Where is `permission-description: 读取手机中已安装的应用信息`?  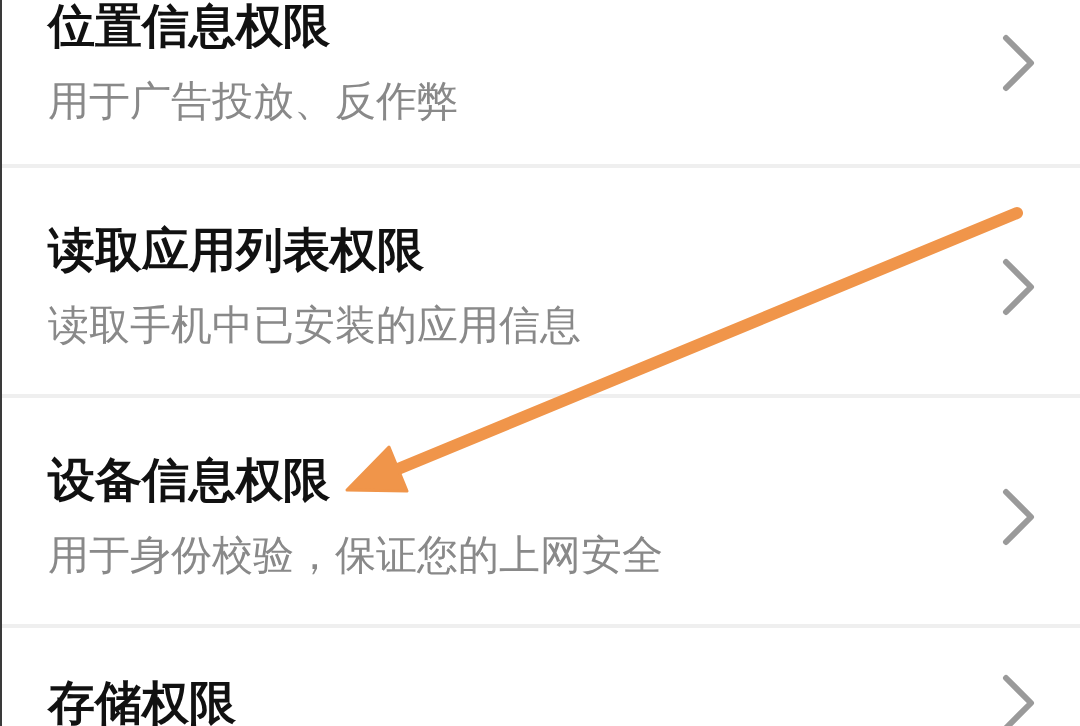
permission-description: 读取手机中已安装的应用信息 is located at coordinates (314, 325).